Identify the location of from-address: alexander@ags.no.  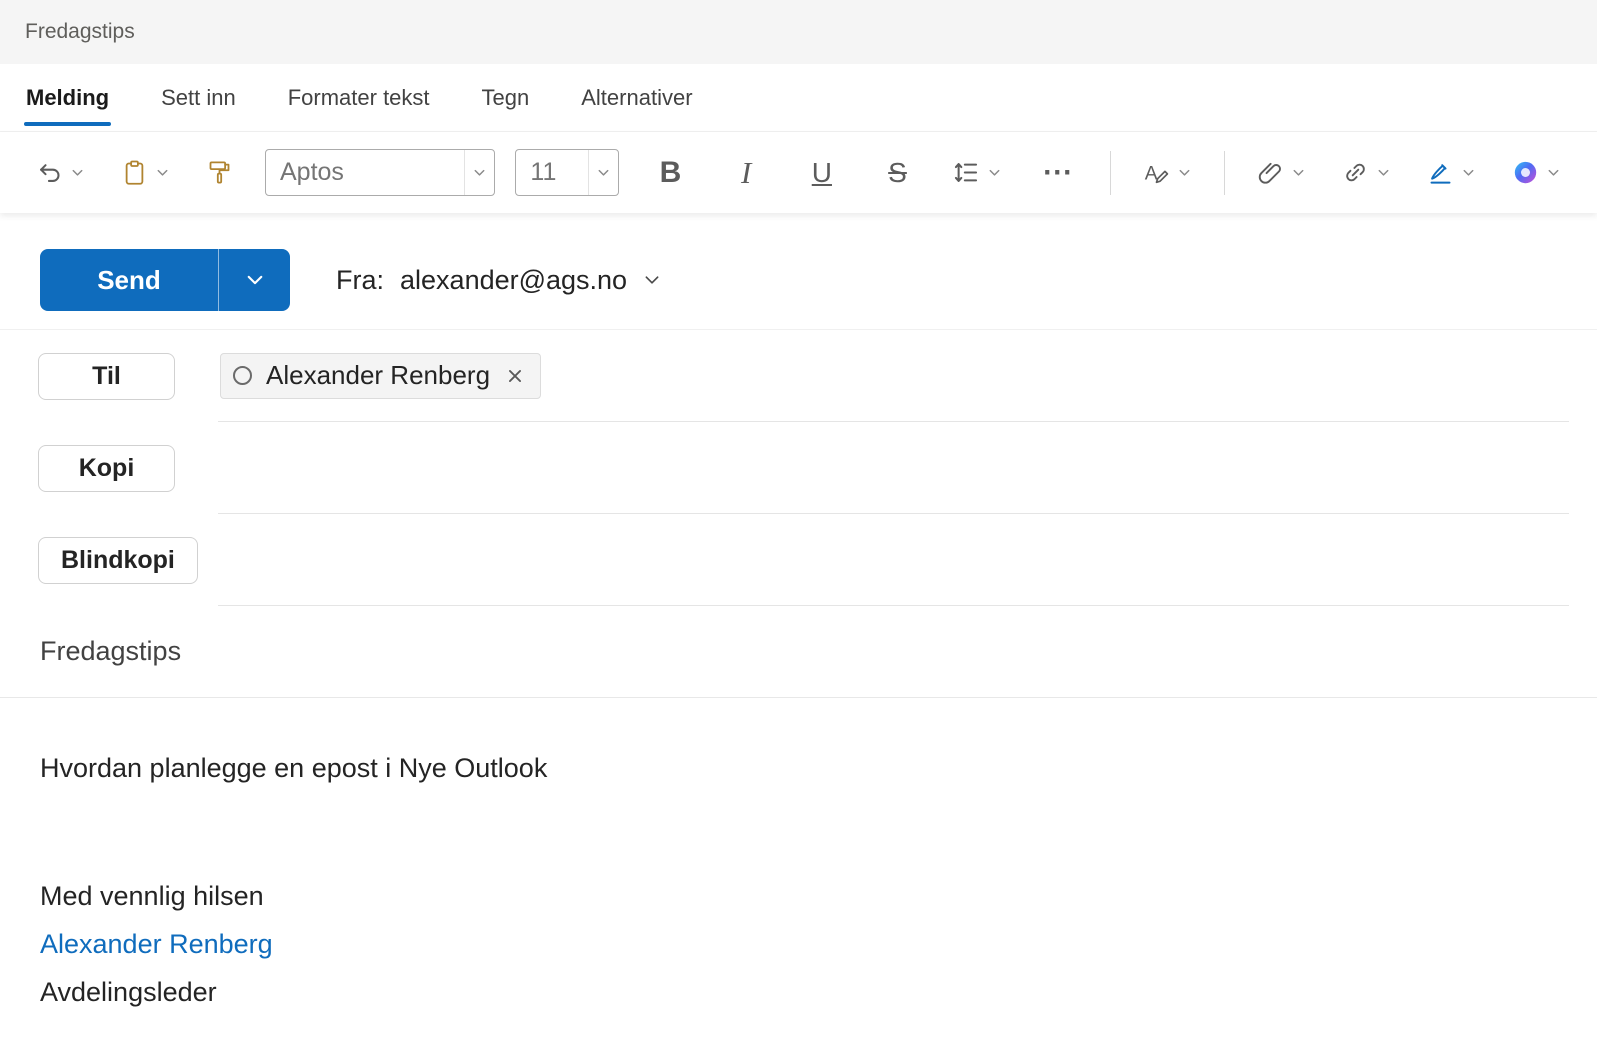
(514, 279).